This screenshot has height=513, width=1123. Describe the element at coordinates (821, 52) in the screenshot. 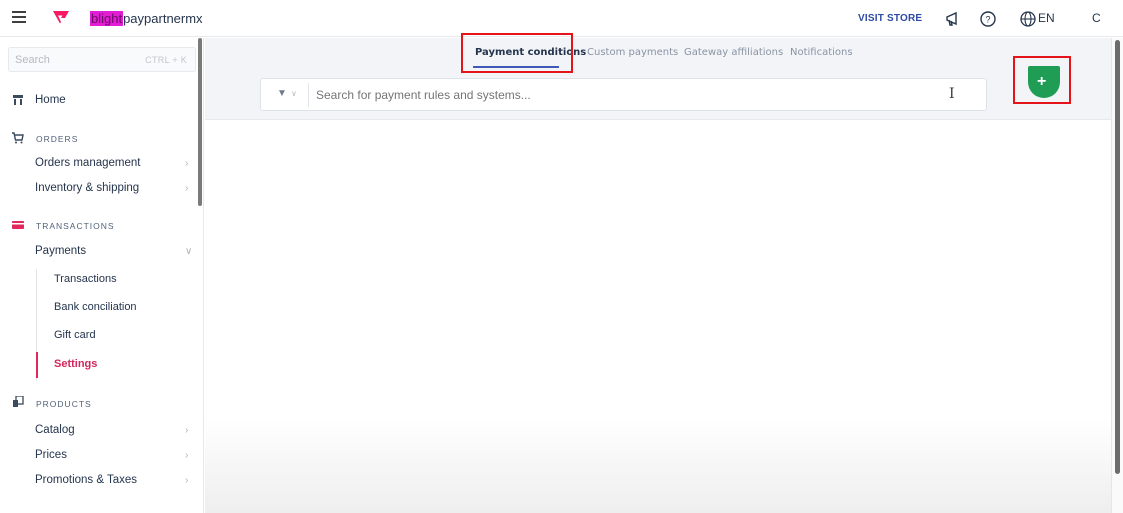

I see `tab-notifications: Notifications` at that location.